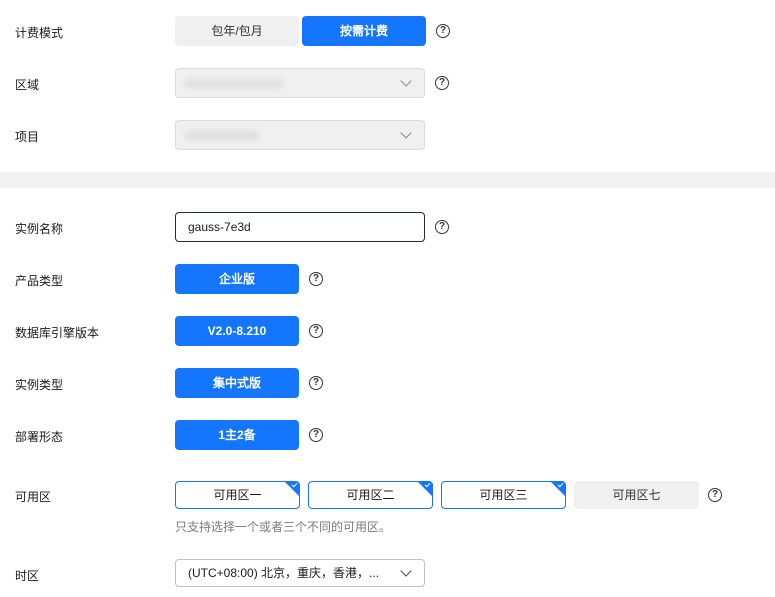 This screenshot has width=775, height=597. I want to click on az-option-label: 可用区三, so click(503, 495).